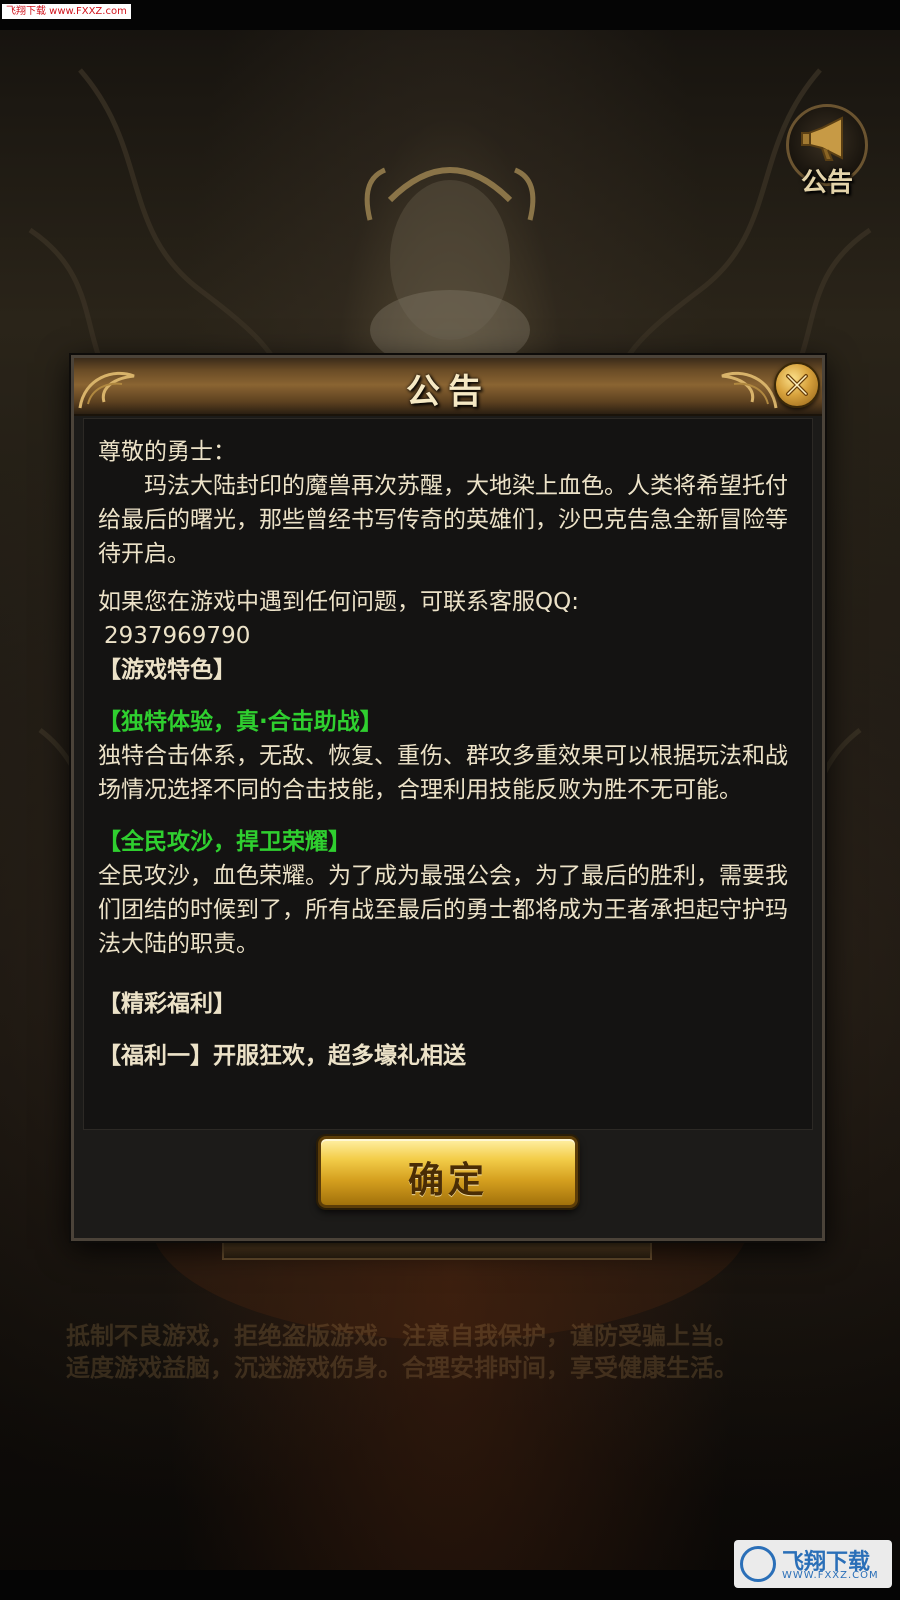 This screenshot has width=900, height=1600. What do you see at coordinates (758, 1564) in the screenshot?
I see `watermark-logo-icon` at bounding box center [758, 1564].